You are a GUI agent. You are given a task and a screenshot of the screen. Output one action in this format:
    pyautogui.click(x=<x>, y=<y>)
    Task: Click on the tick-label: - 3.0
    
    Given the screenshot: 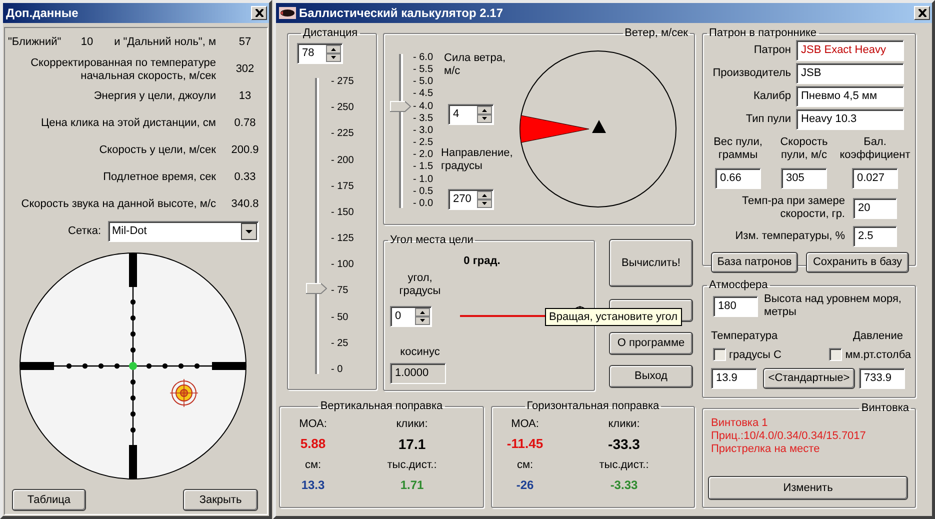 What is the action you would take?
    pyautogui.click(x=423, y=130)
    